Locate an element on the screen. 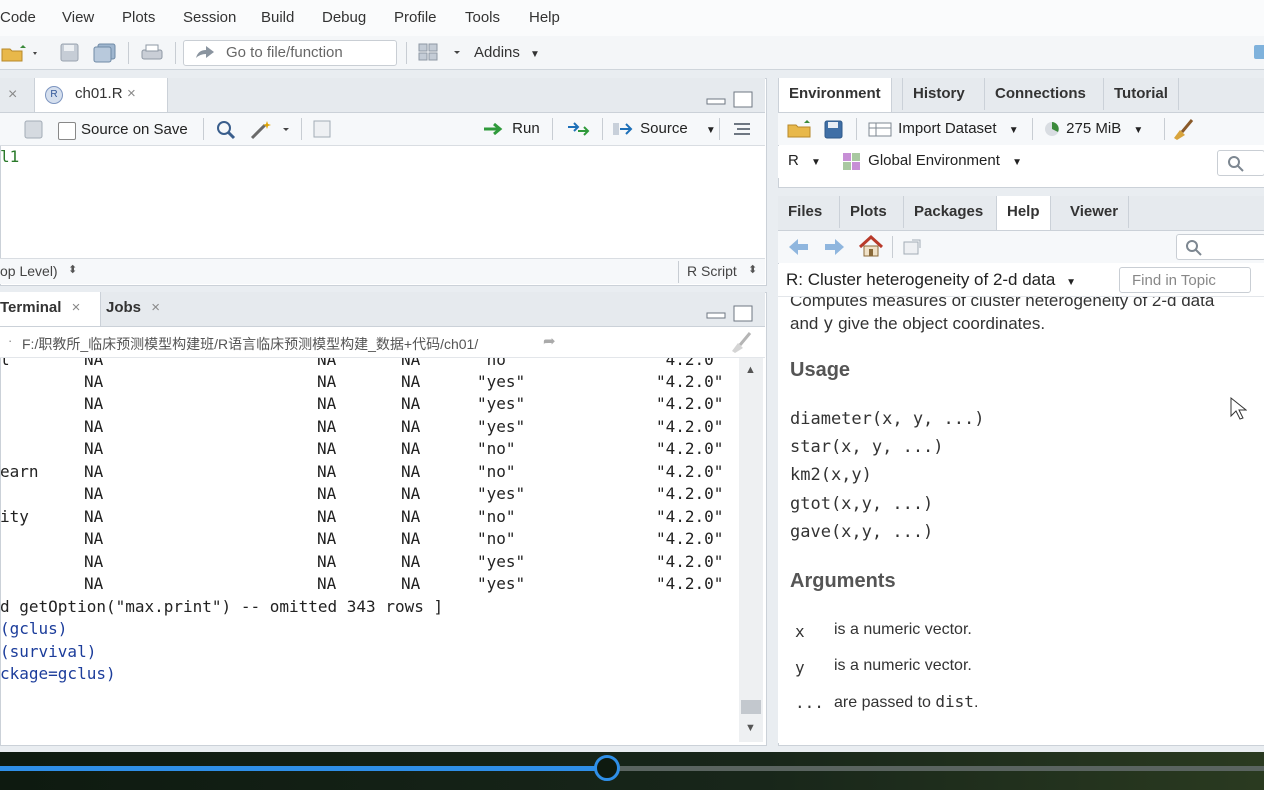 The height and width of the screenshot is (790, 1264). tab-history: History is located at coordinates (938, 94).